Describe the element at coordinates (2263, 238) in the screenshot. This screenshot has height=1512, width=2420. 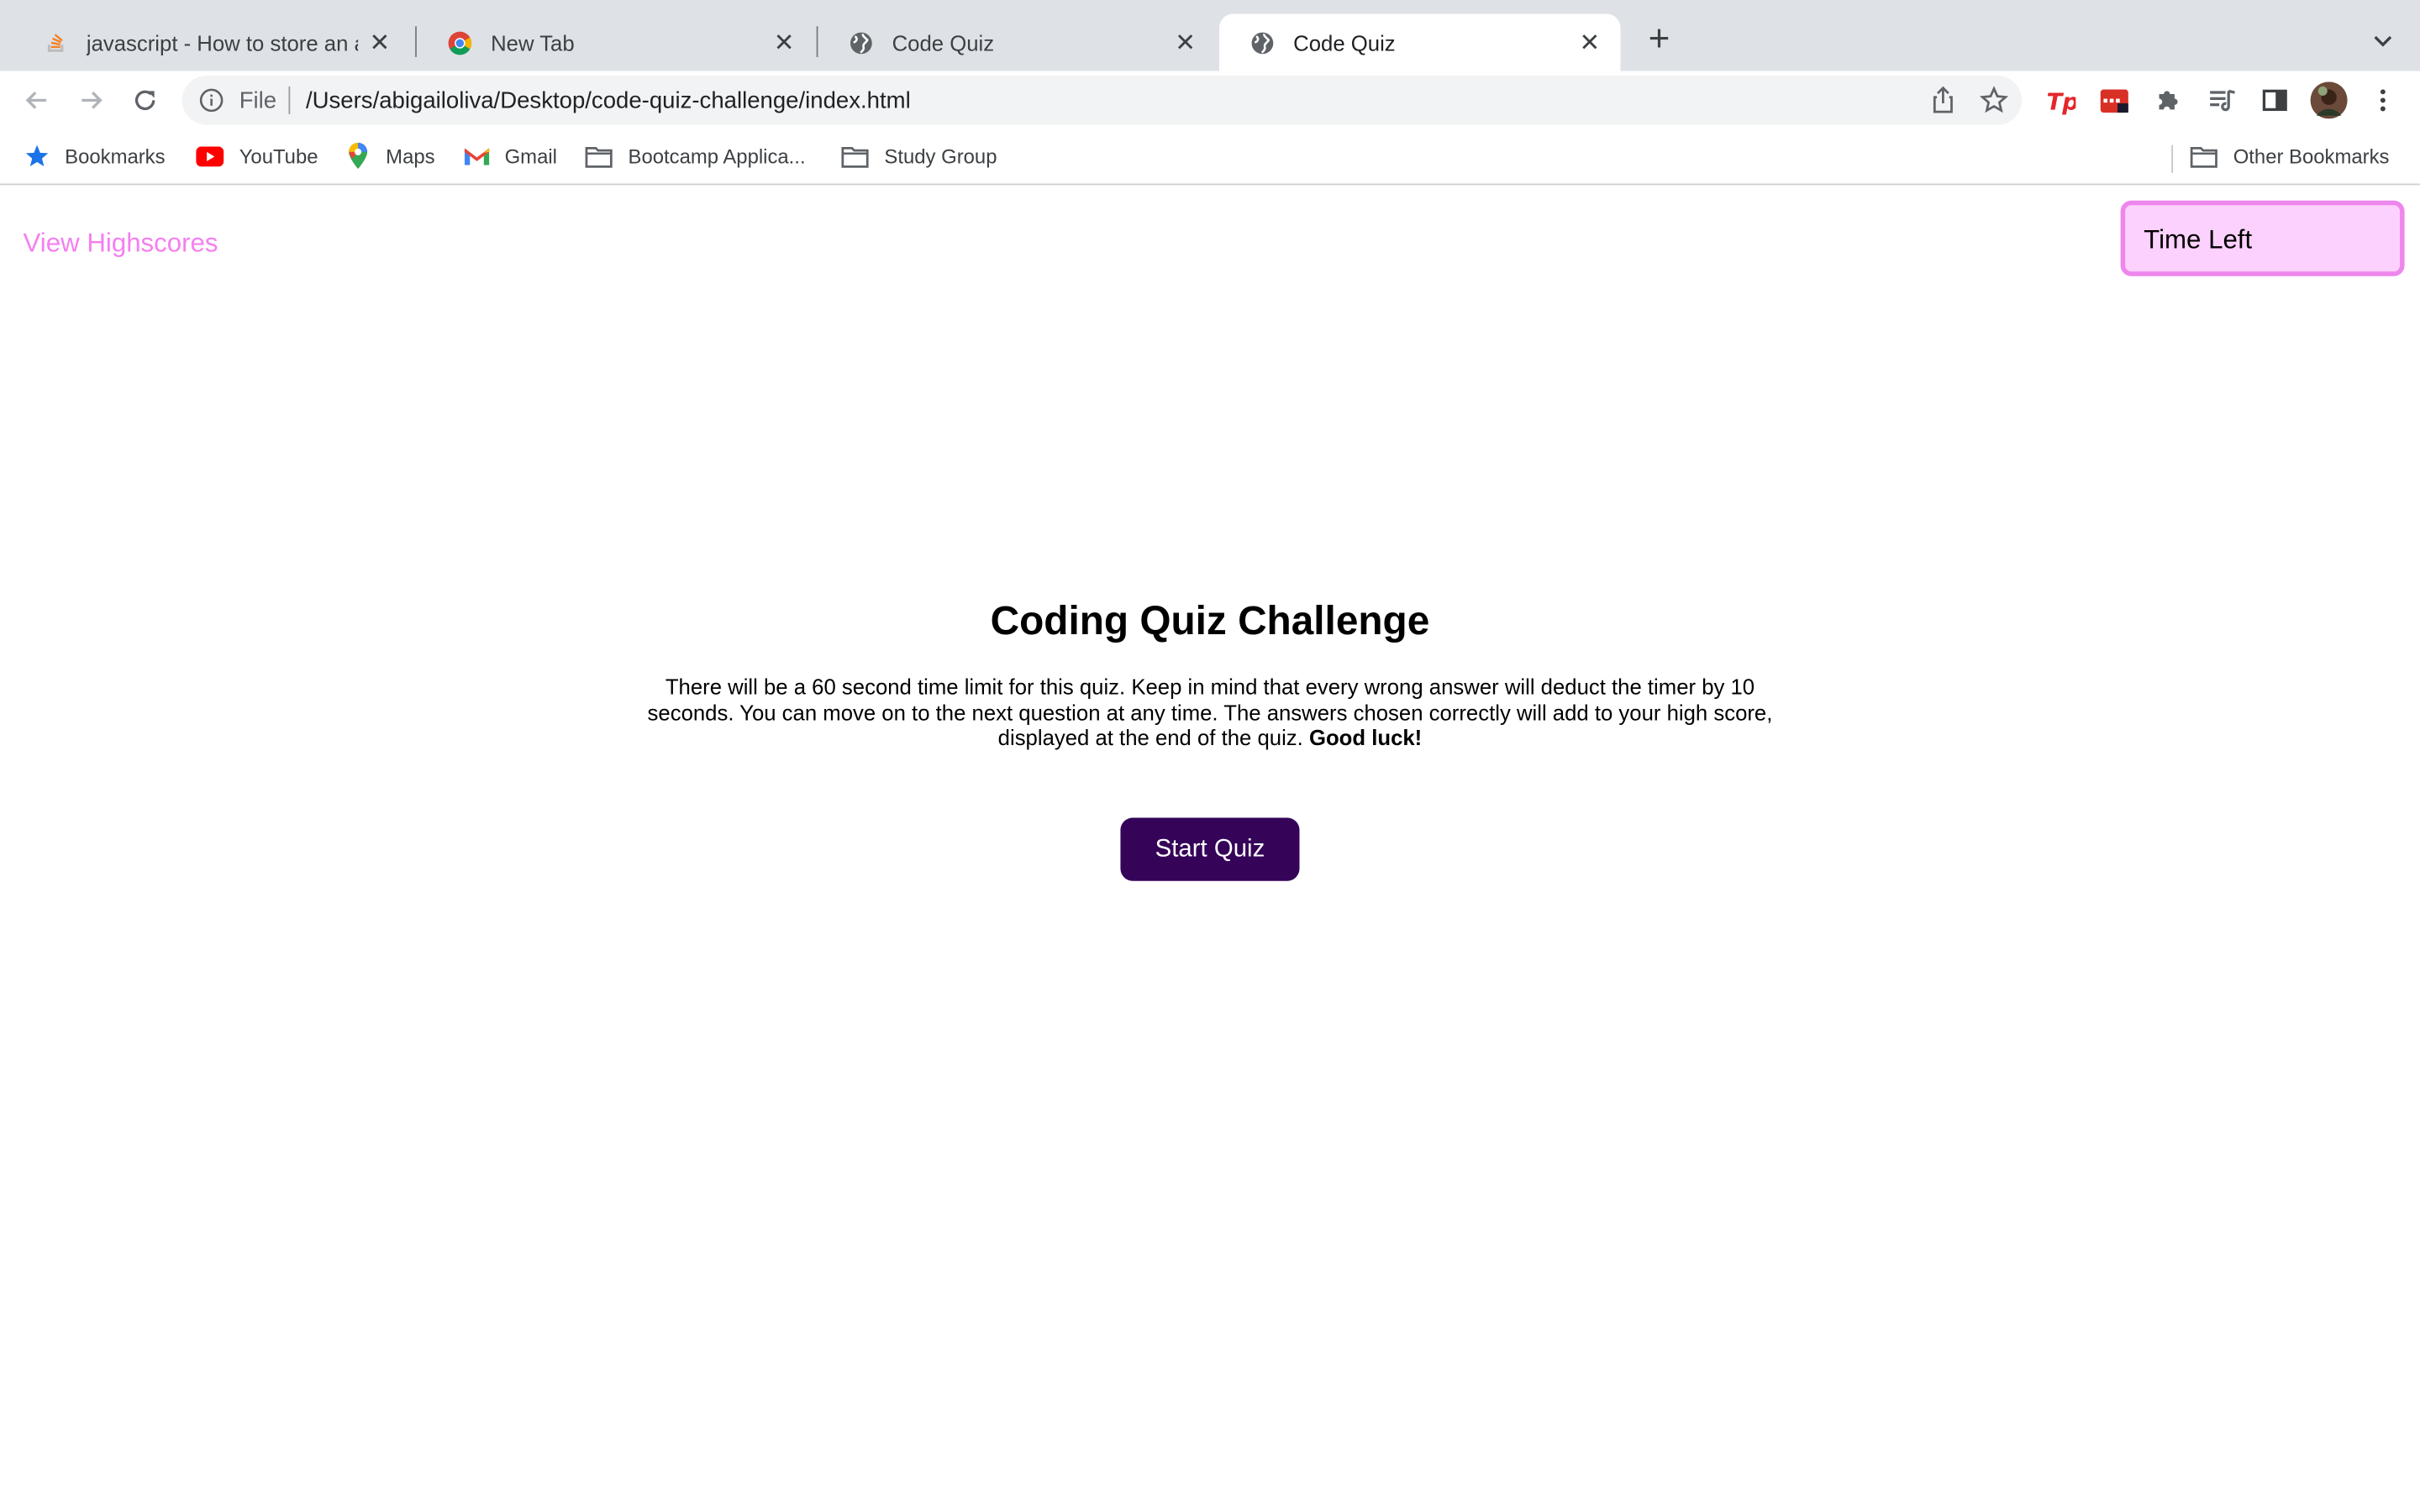
I see `timer-box: Time Left` at that location.